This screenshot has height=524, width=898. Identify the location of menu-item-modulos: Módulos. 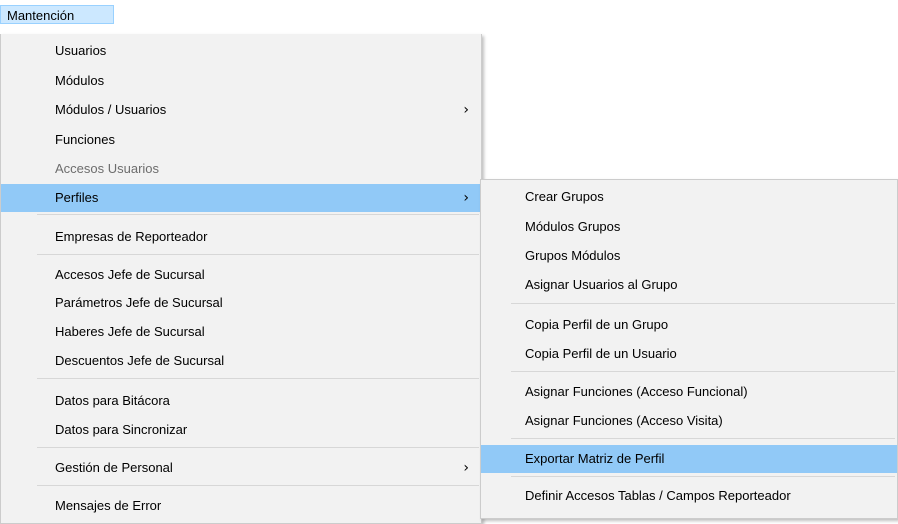
(241, 81).